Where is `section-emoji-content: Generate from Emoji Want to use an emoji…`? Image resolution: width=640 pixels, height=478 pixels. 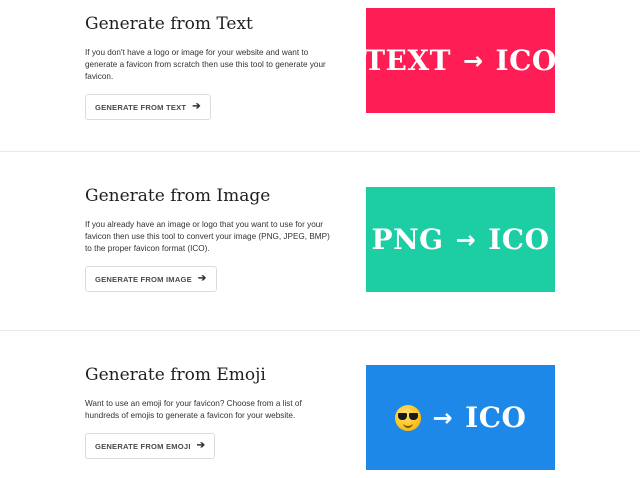
section-emoji-content: Generate from Emoji Want to use an emoji… is located at coordinates (210, 412).